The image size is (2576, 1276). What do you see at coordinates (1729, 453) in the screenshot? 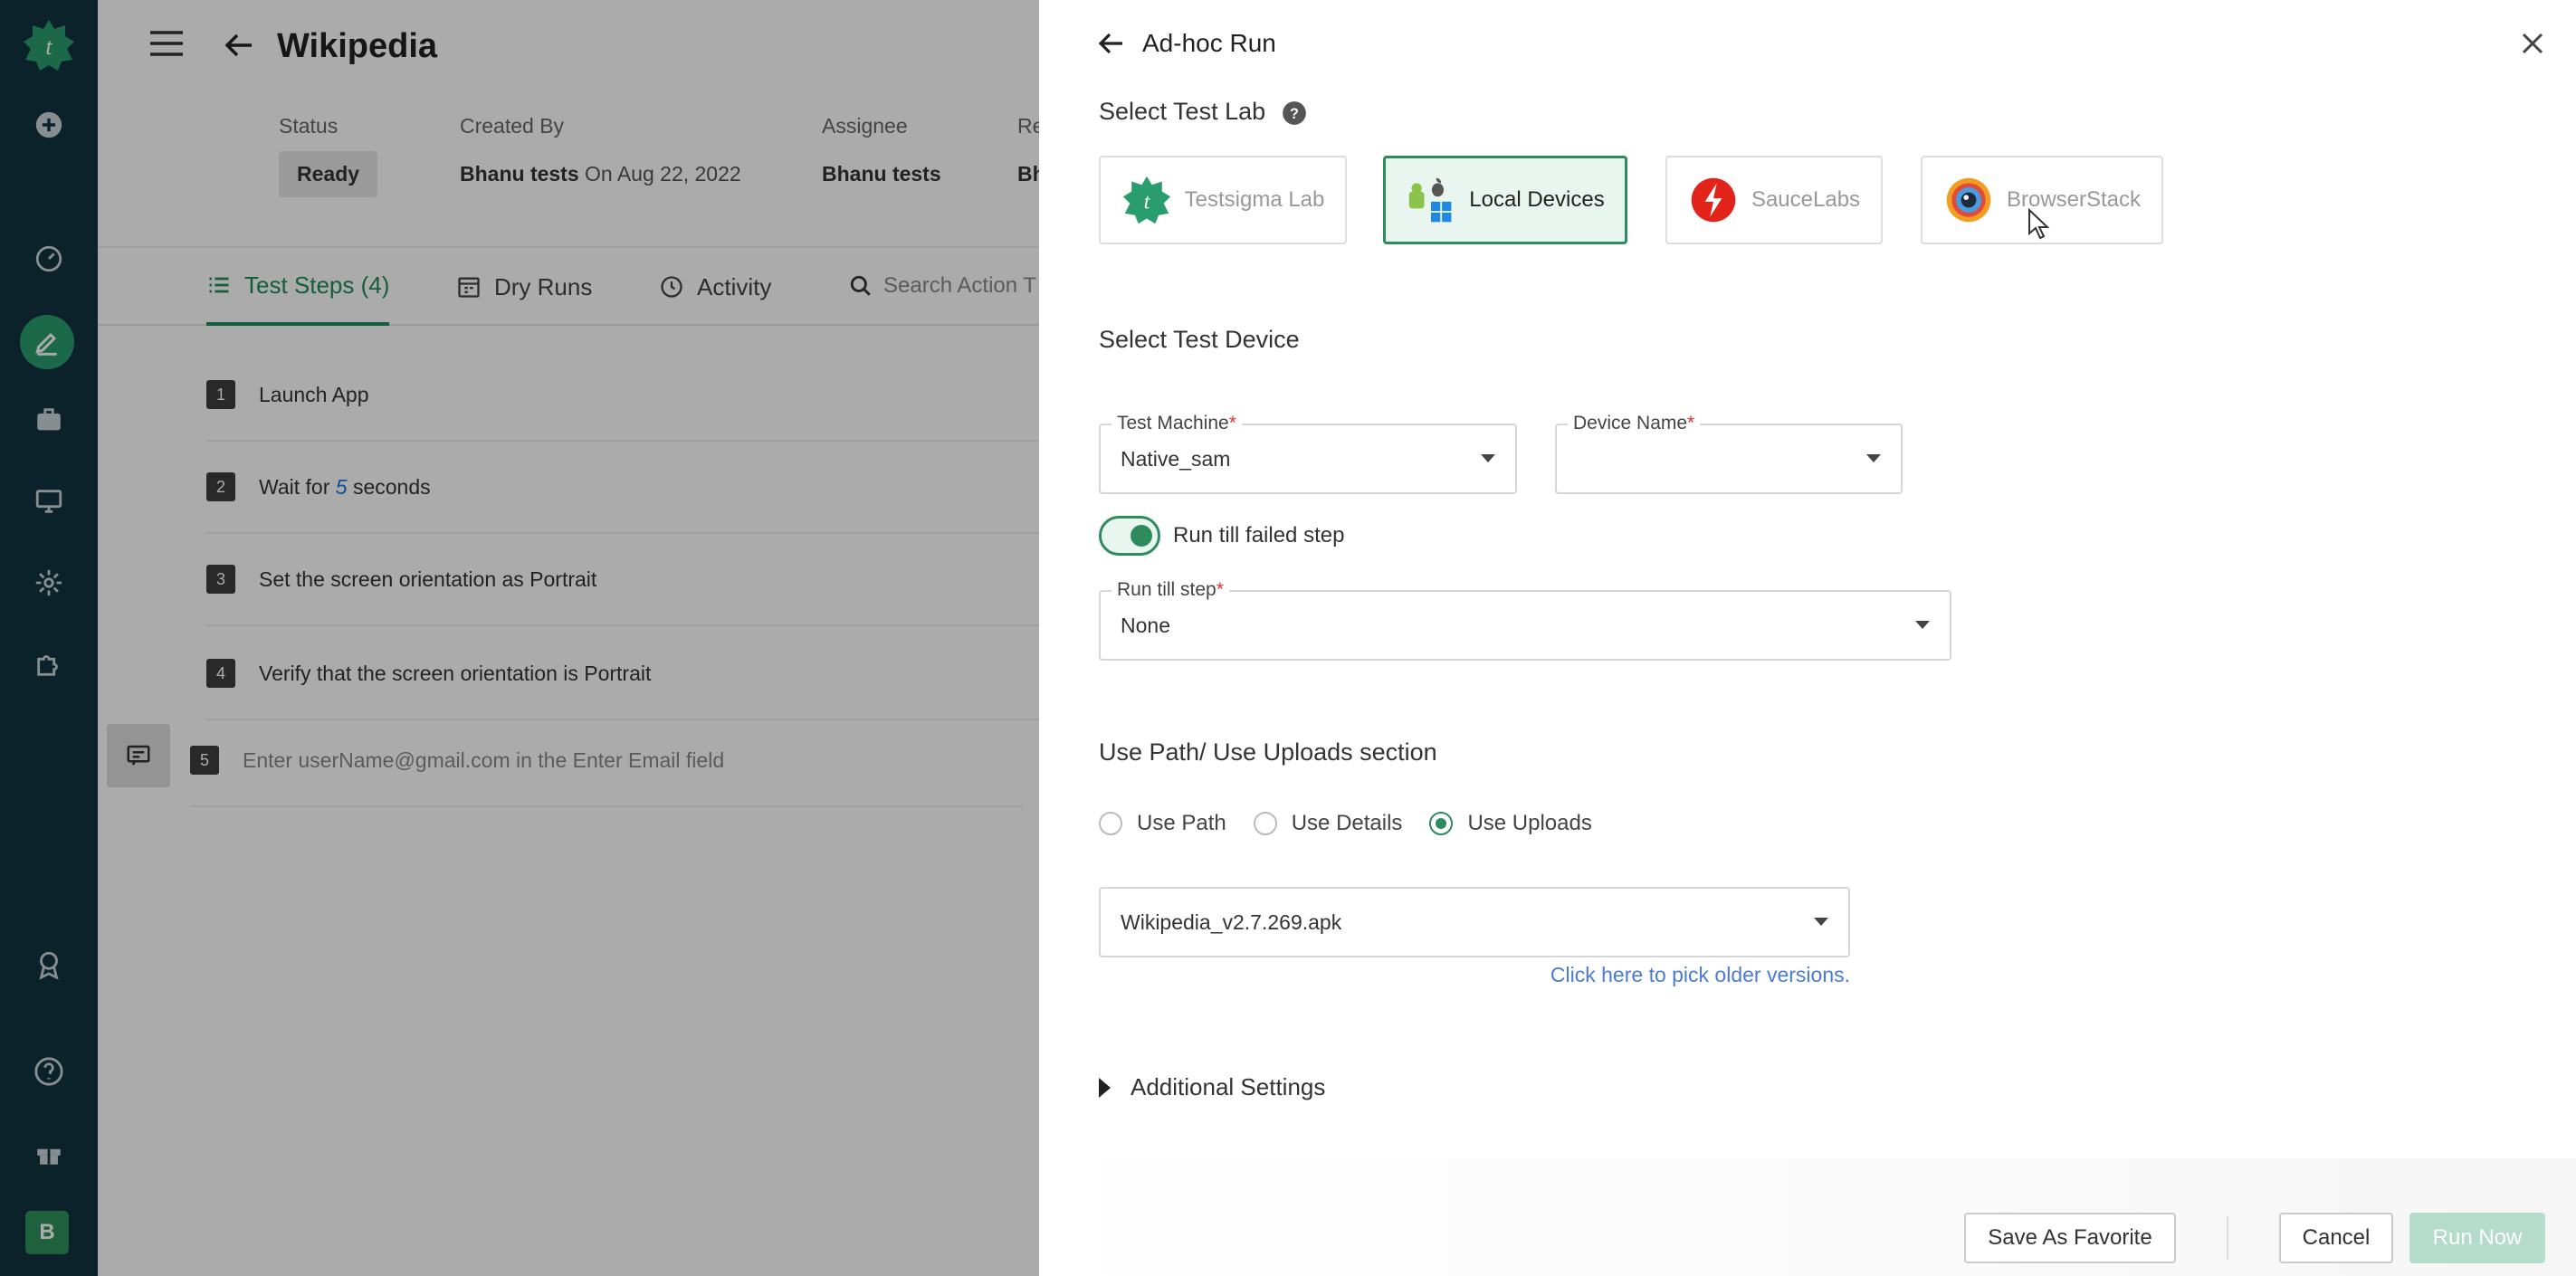
I see `device-name-select: Device Name*` at bounding box center [1729, 453].